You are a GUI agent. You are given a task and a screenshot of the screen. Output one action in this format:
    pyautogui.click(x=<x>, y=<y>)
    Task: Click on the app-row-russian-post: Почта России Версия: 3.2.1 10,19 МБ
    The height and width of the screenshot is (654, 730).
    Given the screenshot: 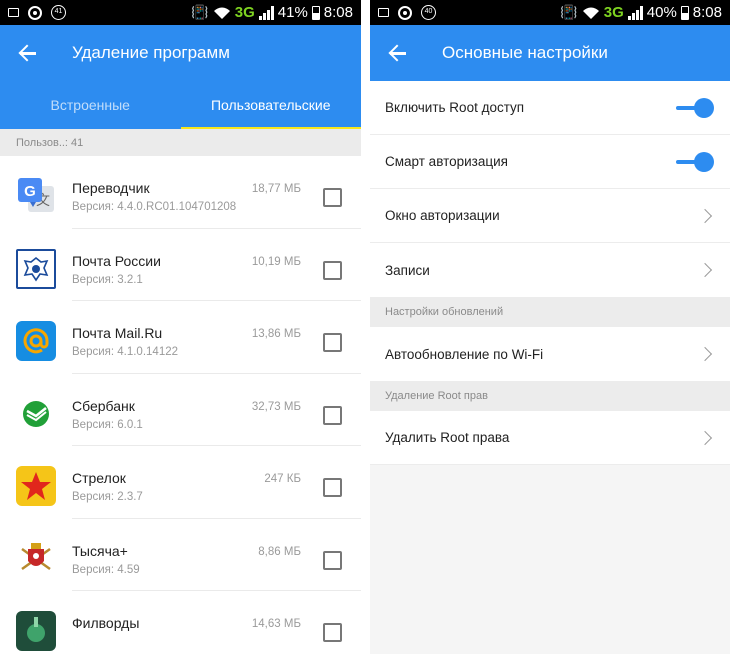 What is the action you would take?
    pyautogui.click(x=180, y=265)
    